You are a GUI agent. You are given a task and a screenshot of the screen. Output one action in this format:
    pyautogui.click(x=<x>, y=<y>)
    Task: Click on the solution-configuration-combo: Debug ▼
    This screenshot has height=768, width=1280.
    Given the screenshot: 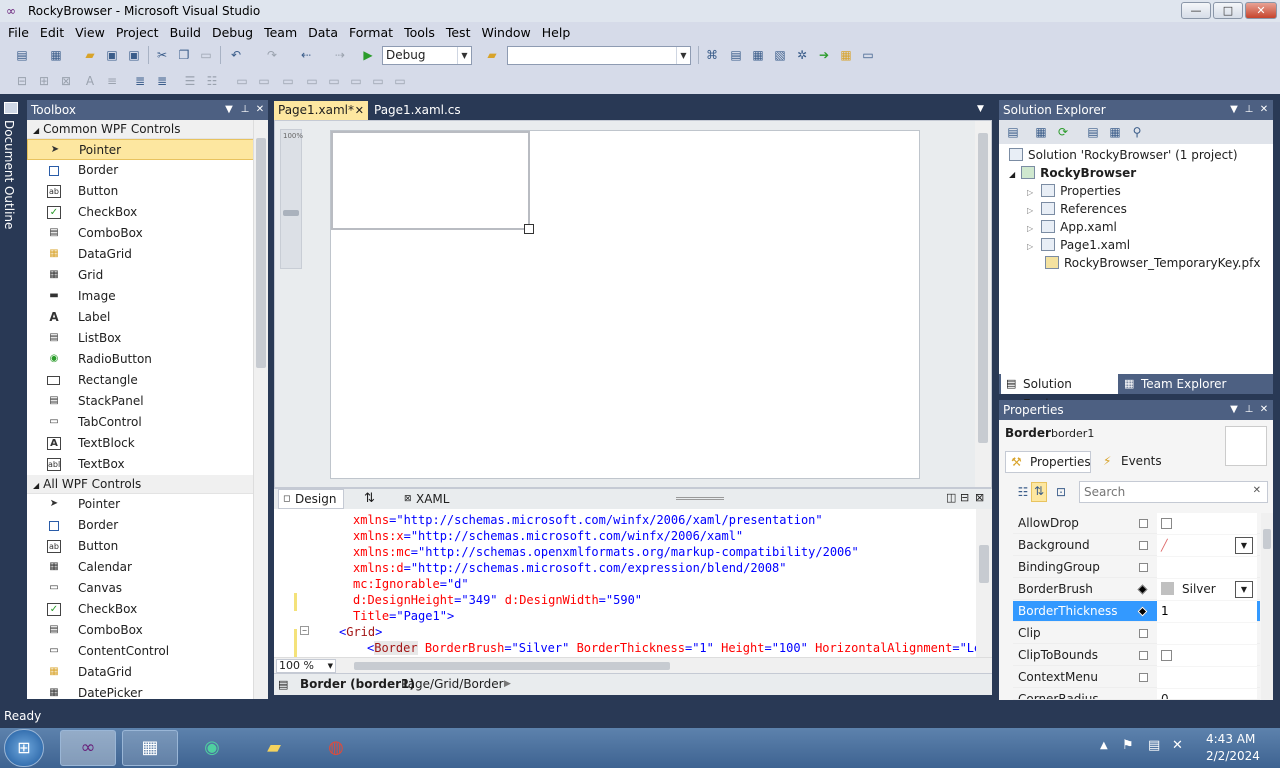 What is the action you would take?
    pyautogui.click(x=427, y=55)
    